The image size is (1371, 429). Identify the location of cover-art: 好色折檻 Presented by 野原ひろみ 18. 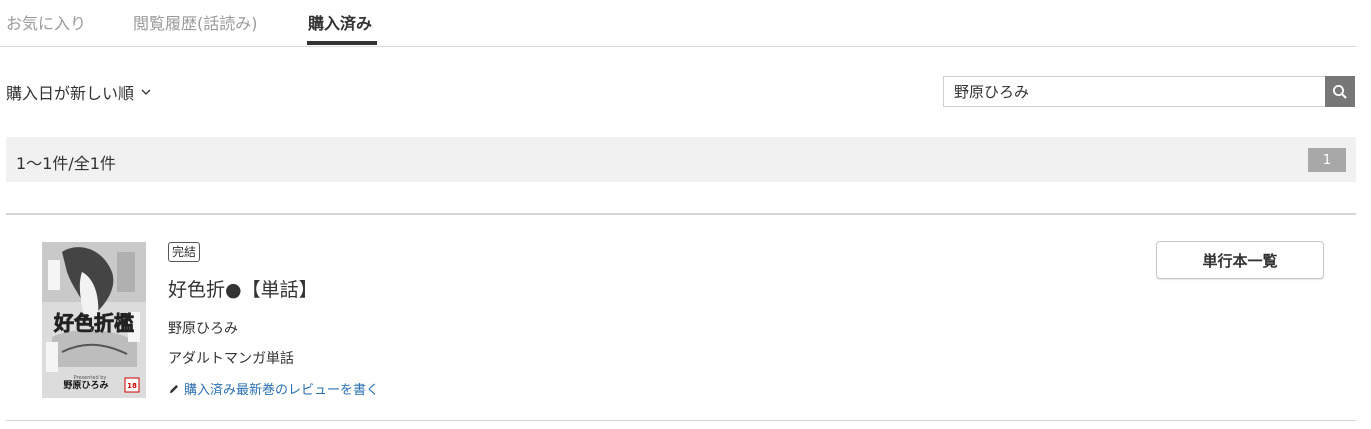
(94, 320).